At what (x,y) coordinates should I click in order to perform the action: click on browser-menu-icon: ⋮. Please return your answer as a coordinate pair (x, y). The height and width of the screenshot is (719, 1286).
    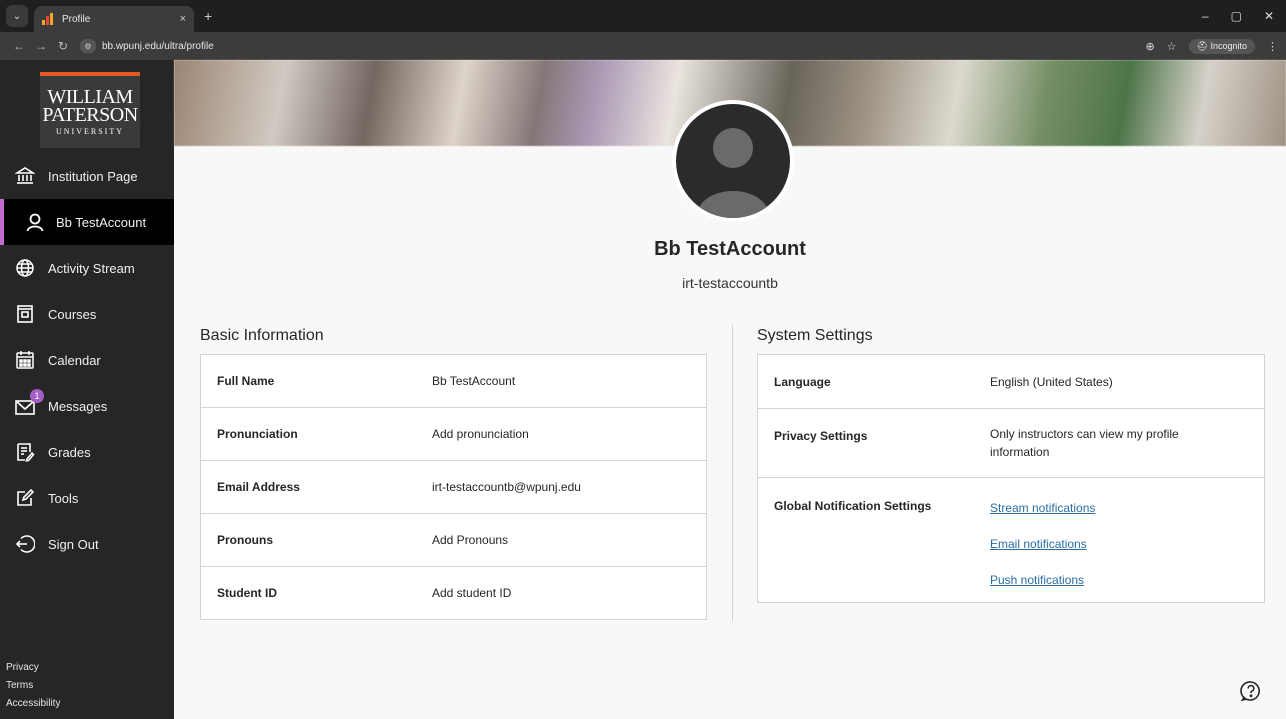
    Looking at the image, I should click on (1272, 46).